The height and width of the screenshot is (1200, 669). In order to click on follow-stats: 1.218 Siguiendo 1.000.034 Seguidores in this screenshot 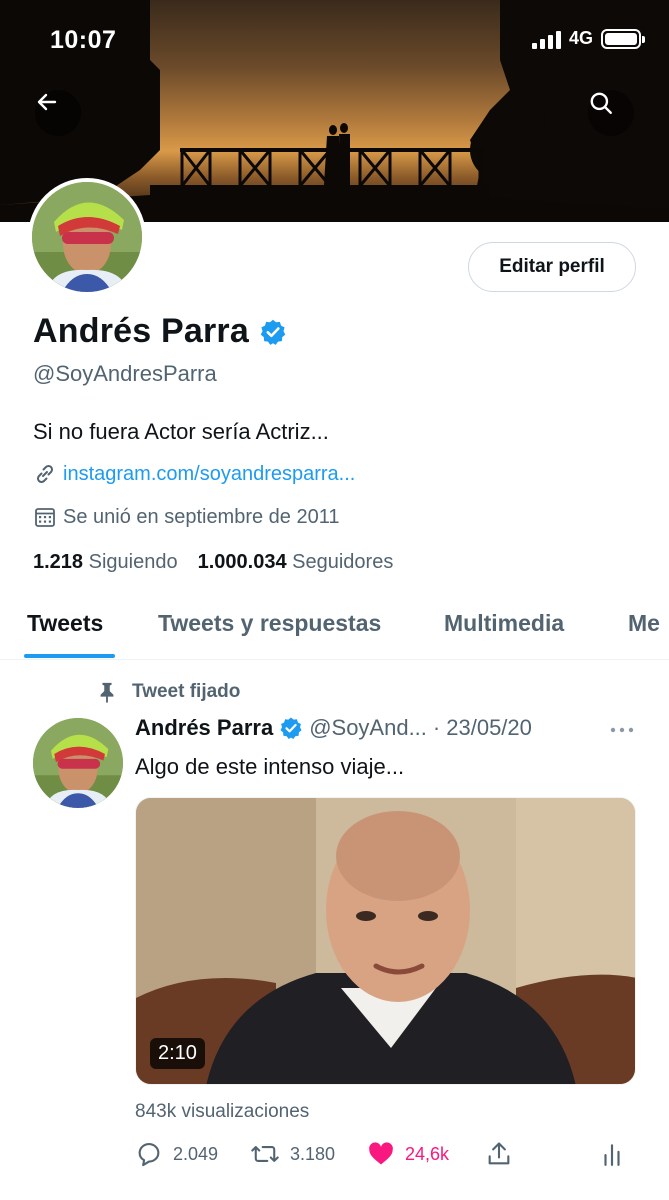, I will do `click(213, 562)`.